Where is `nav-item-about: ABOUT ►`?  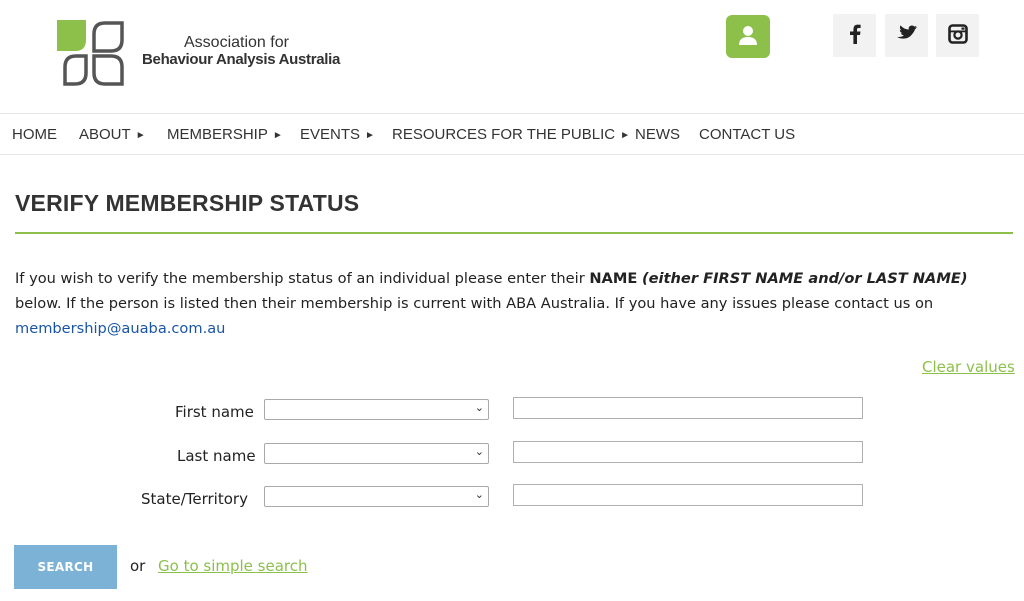 nav-item-about: ABOUT ► is located at coordinates (112, 134).